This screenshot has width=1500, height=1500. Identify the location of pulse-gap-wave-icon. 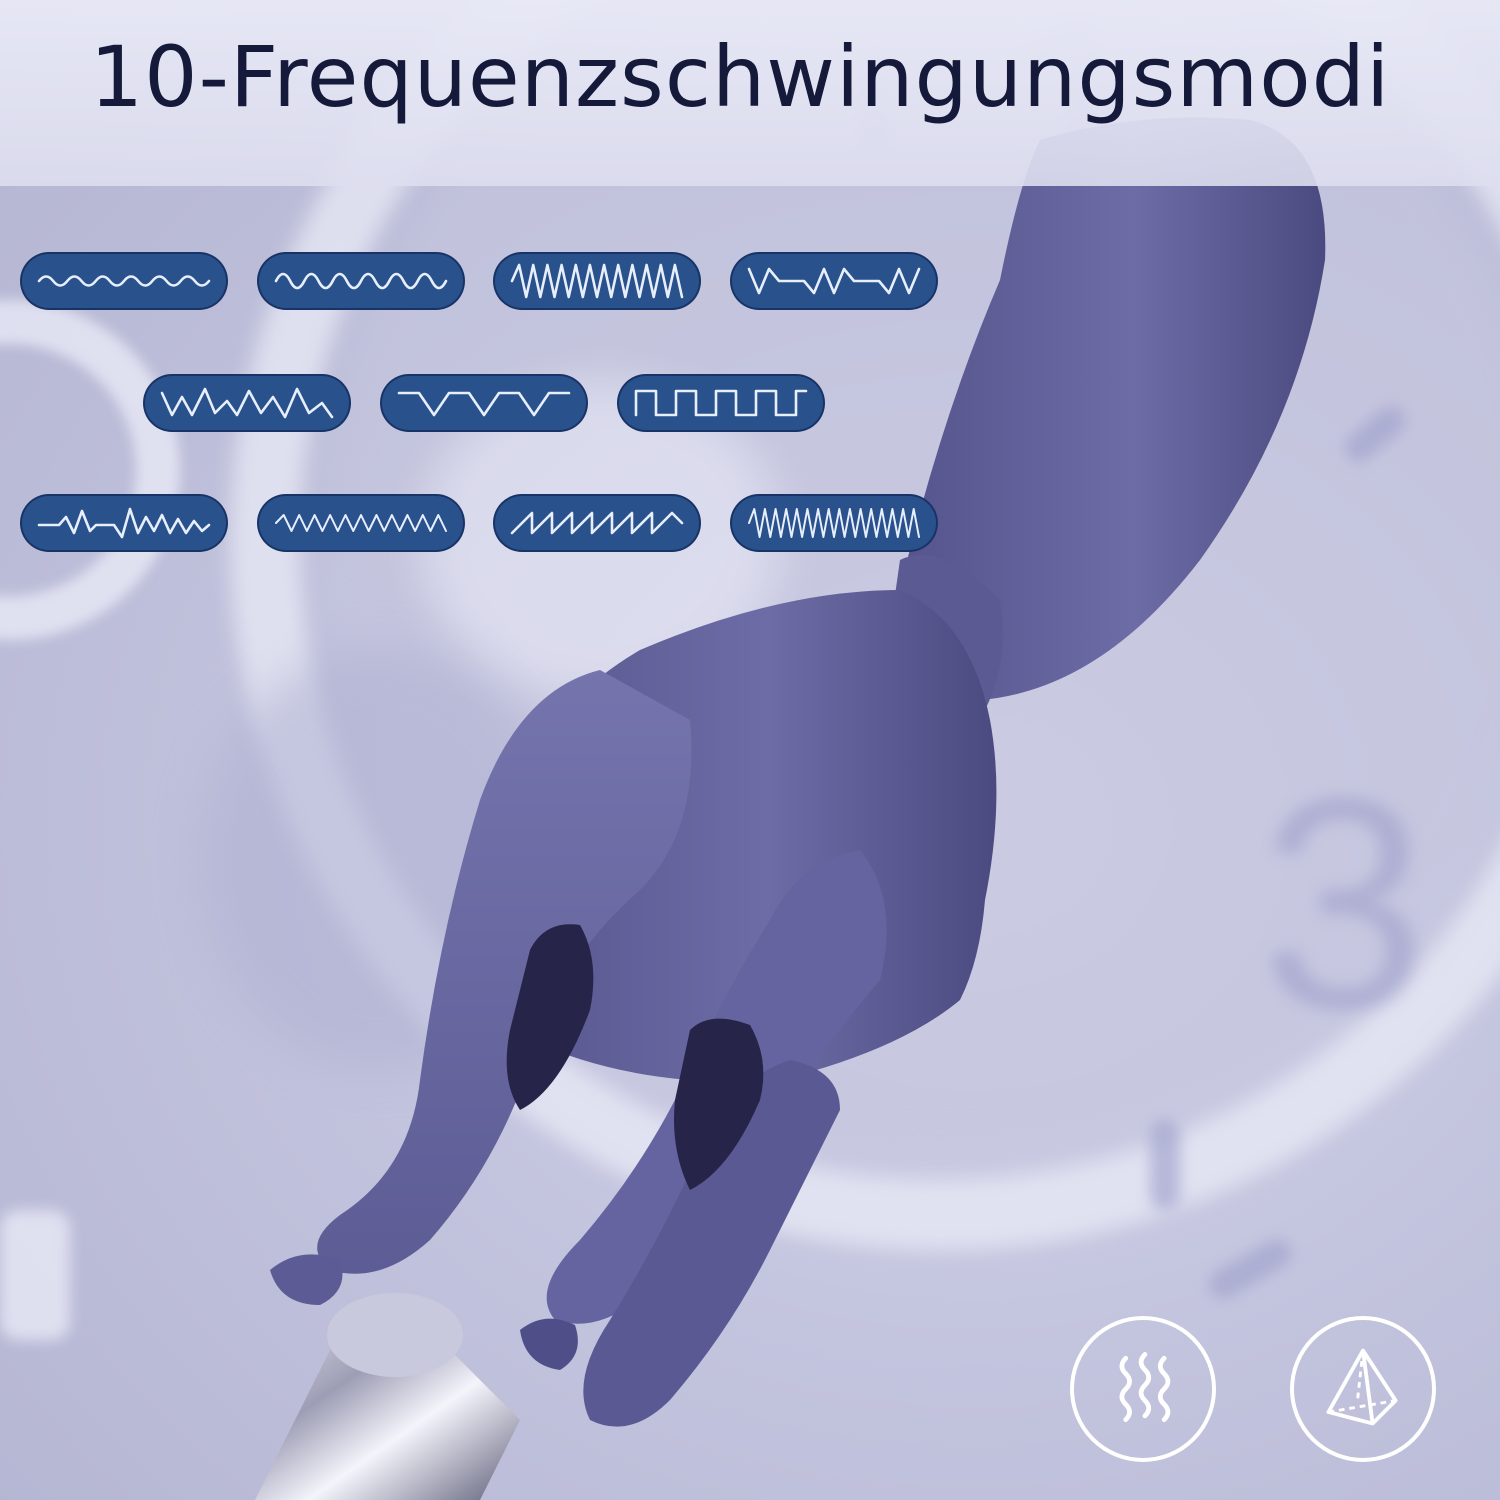
(834, 281).